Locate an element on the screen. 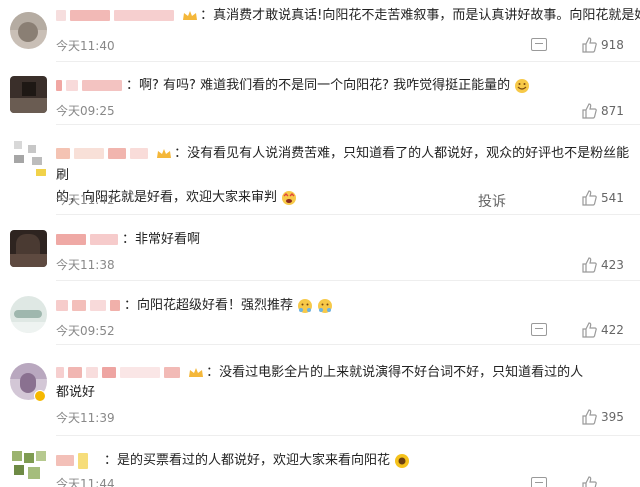 The height and width of the screenshot is (487, 640). comment-line: ：向阳花超级好看！强烈推荐 is located at coordinates (343, 305).